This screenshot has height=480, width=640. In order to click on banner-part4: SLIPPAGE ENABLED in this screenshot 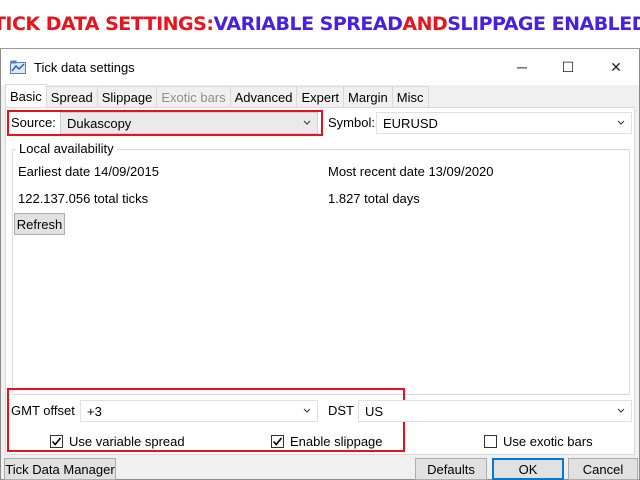, I will do `click(543, 24)`.